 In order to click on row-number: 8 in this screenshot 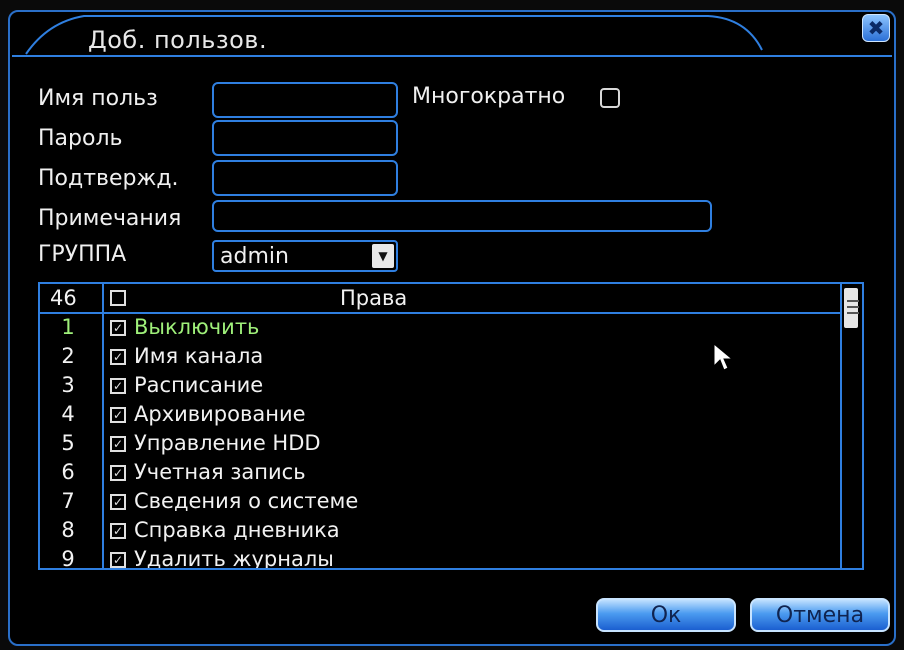, I will do `click(68, 530)`.